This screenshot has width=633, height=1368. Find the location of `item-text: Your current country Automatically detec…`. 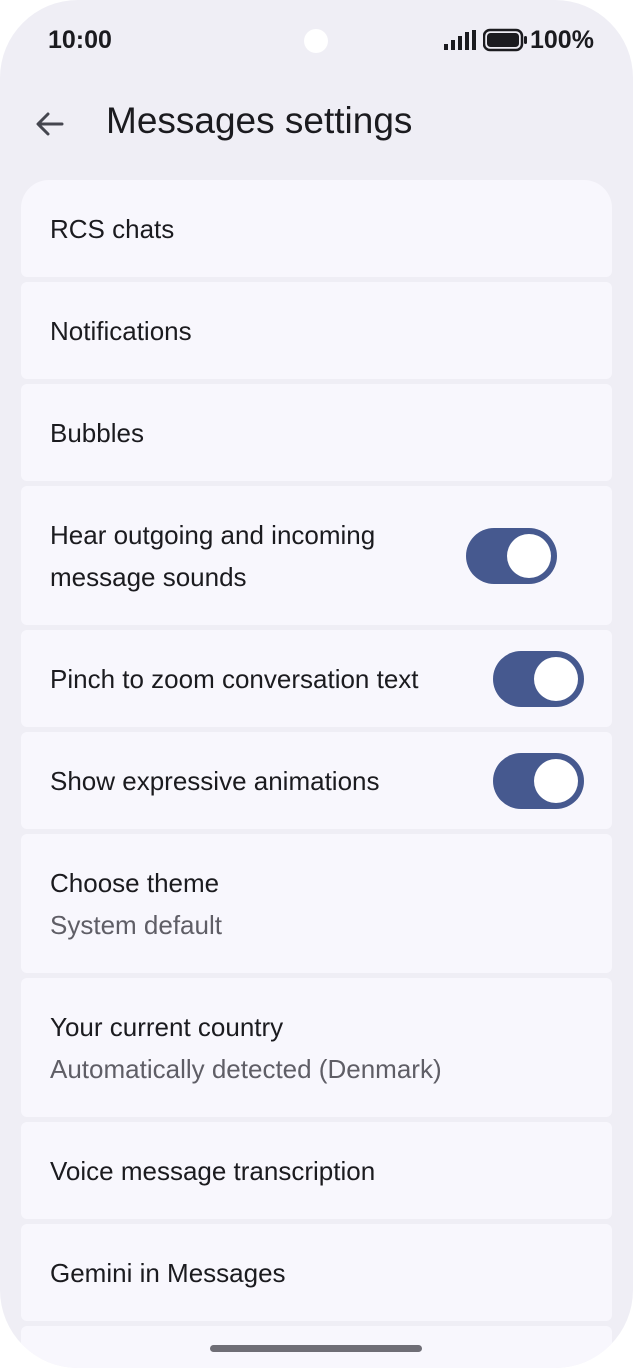

item-text: Your current country Automatically detec… is located at coordinates (317, 1048).